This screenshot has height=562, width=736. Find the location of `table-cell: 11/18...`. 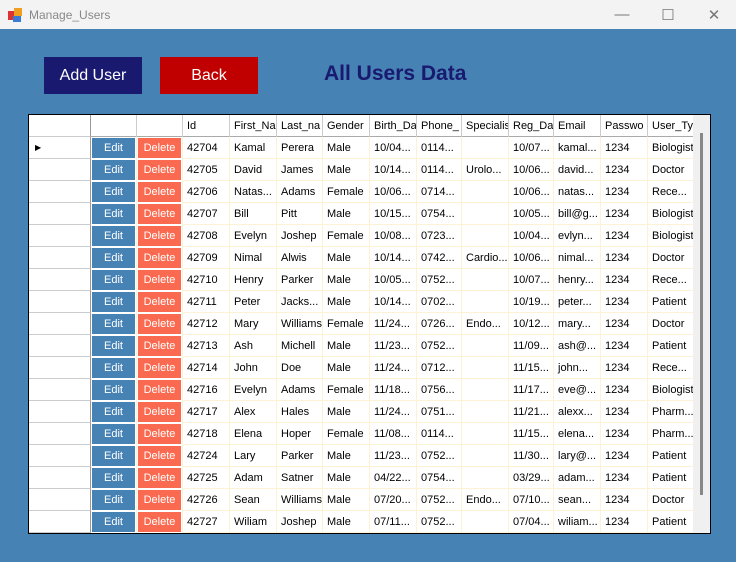

table-cell: 11/18... is located at coordinates (393, 390).